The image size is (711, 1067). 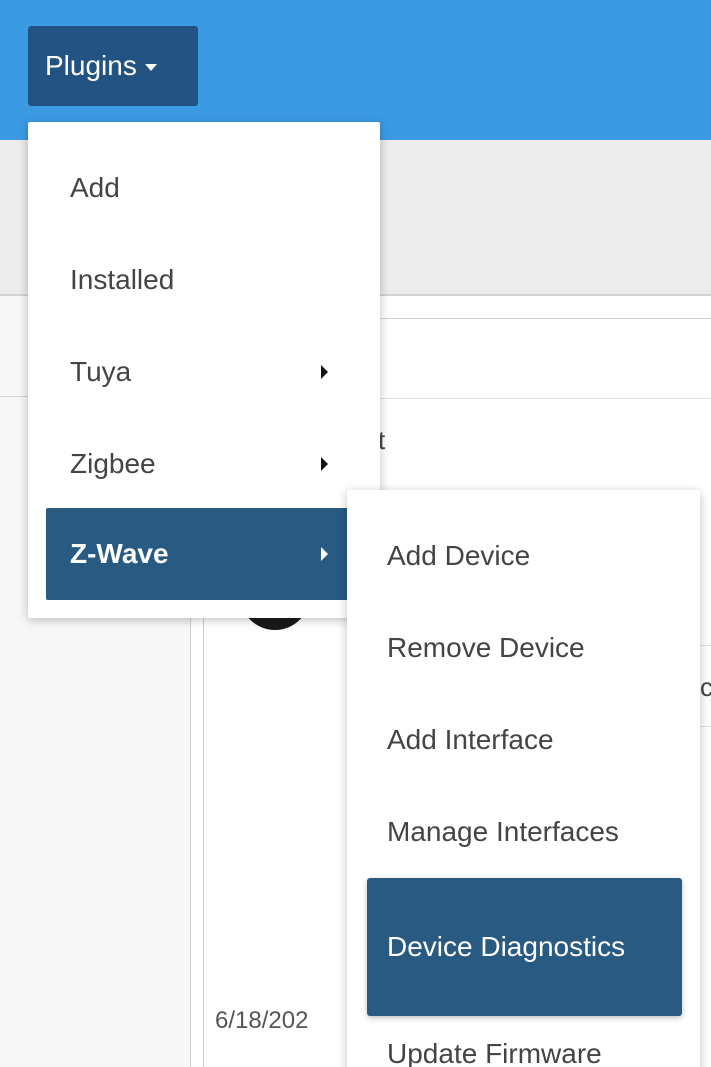 What do you see at coordinates (101, 371) in the screenshot?
I see `menu-item-label: Tuya` at bounding box center [101, 371].